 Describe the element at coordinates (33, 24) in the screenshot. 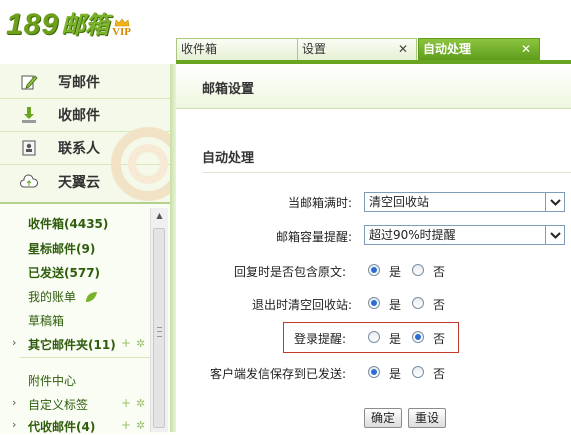

I see `logo-number: 189` at that location.